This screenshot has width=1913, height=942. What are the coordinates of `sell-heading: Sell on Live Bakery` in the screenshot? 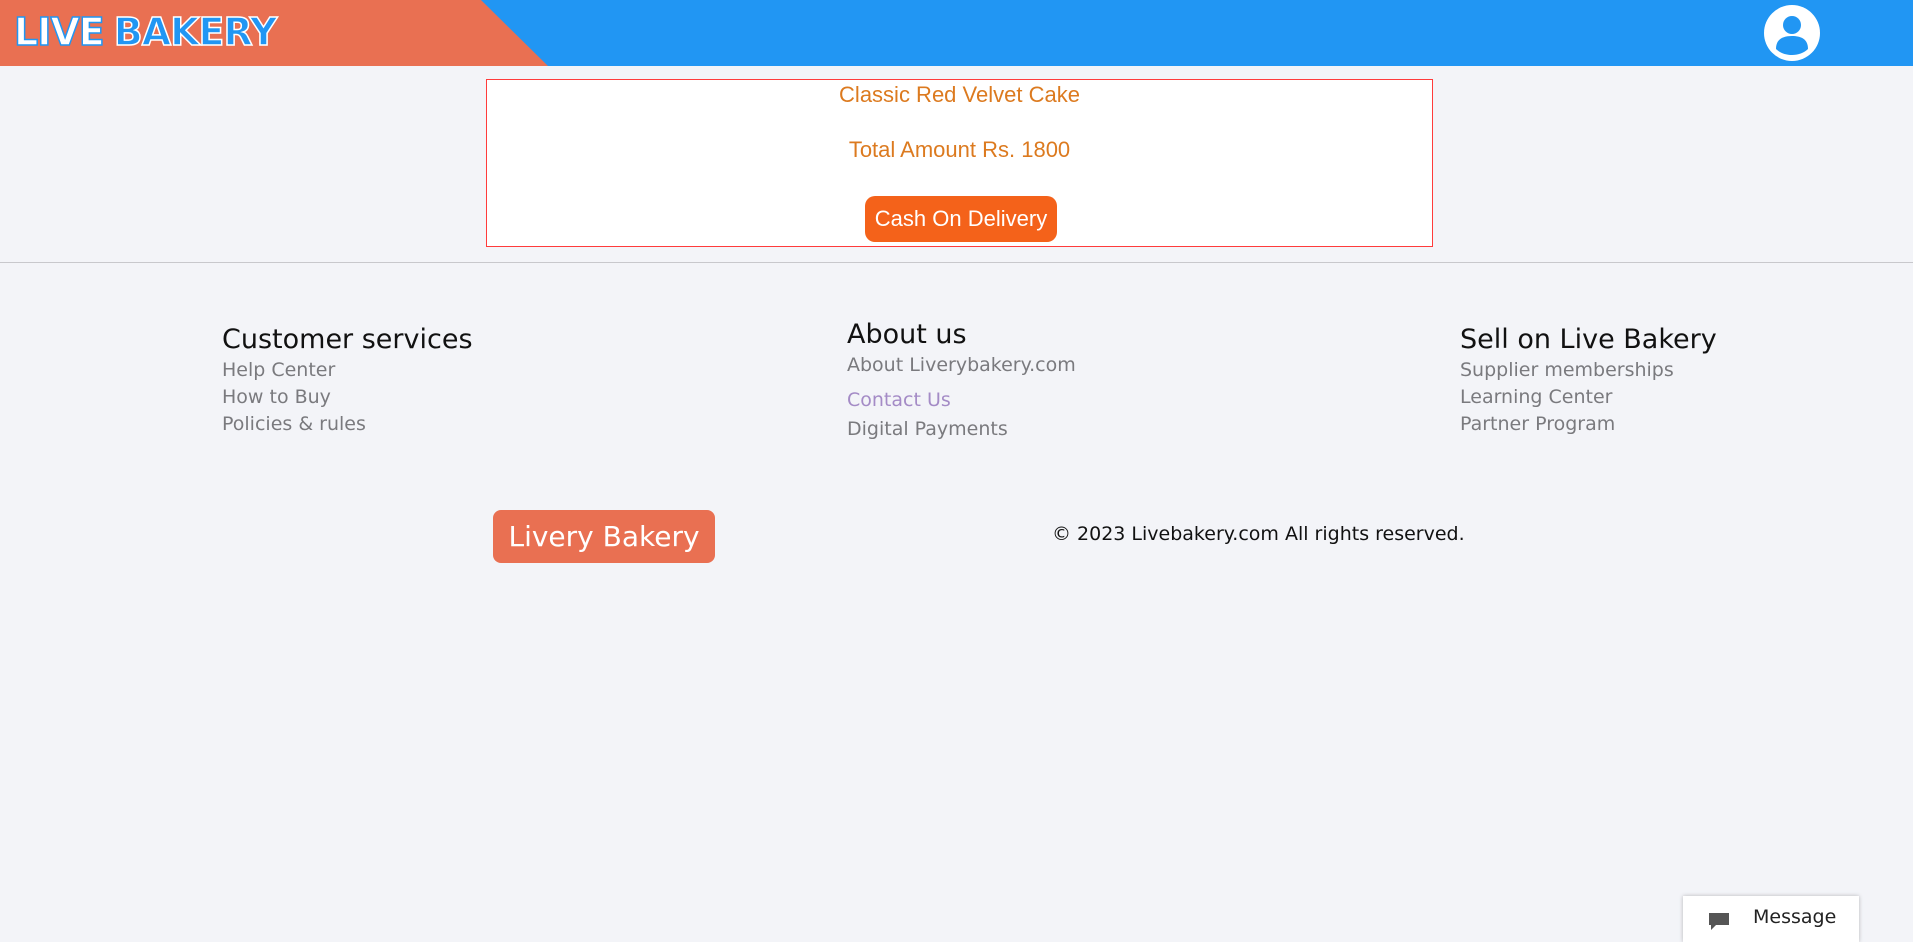 It's located at (1588, 339).